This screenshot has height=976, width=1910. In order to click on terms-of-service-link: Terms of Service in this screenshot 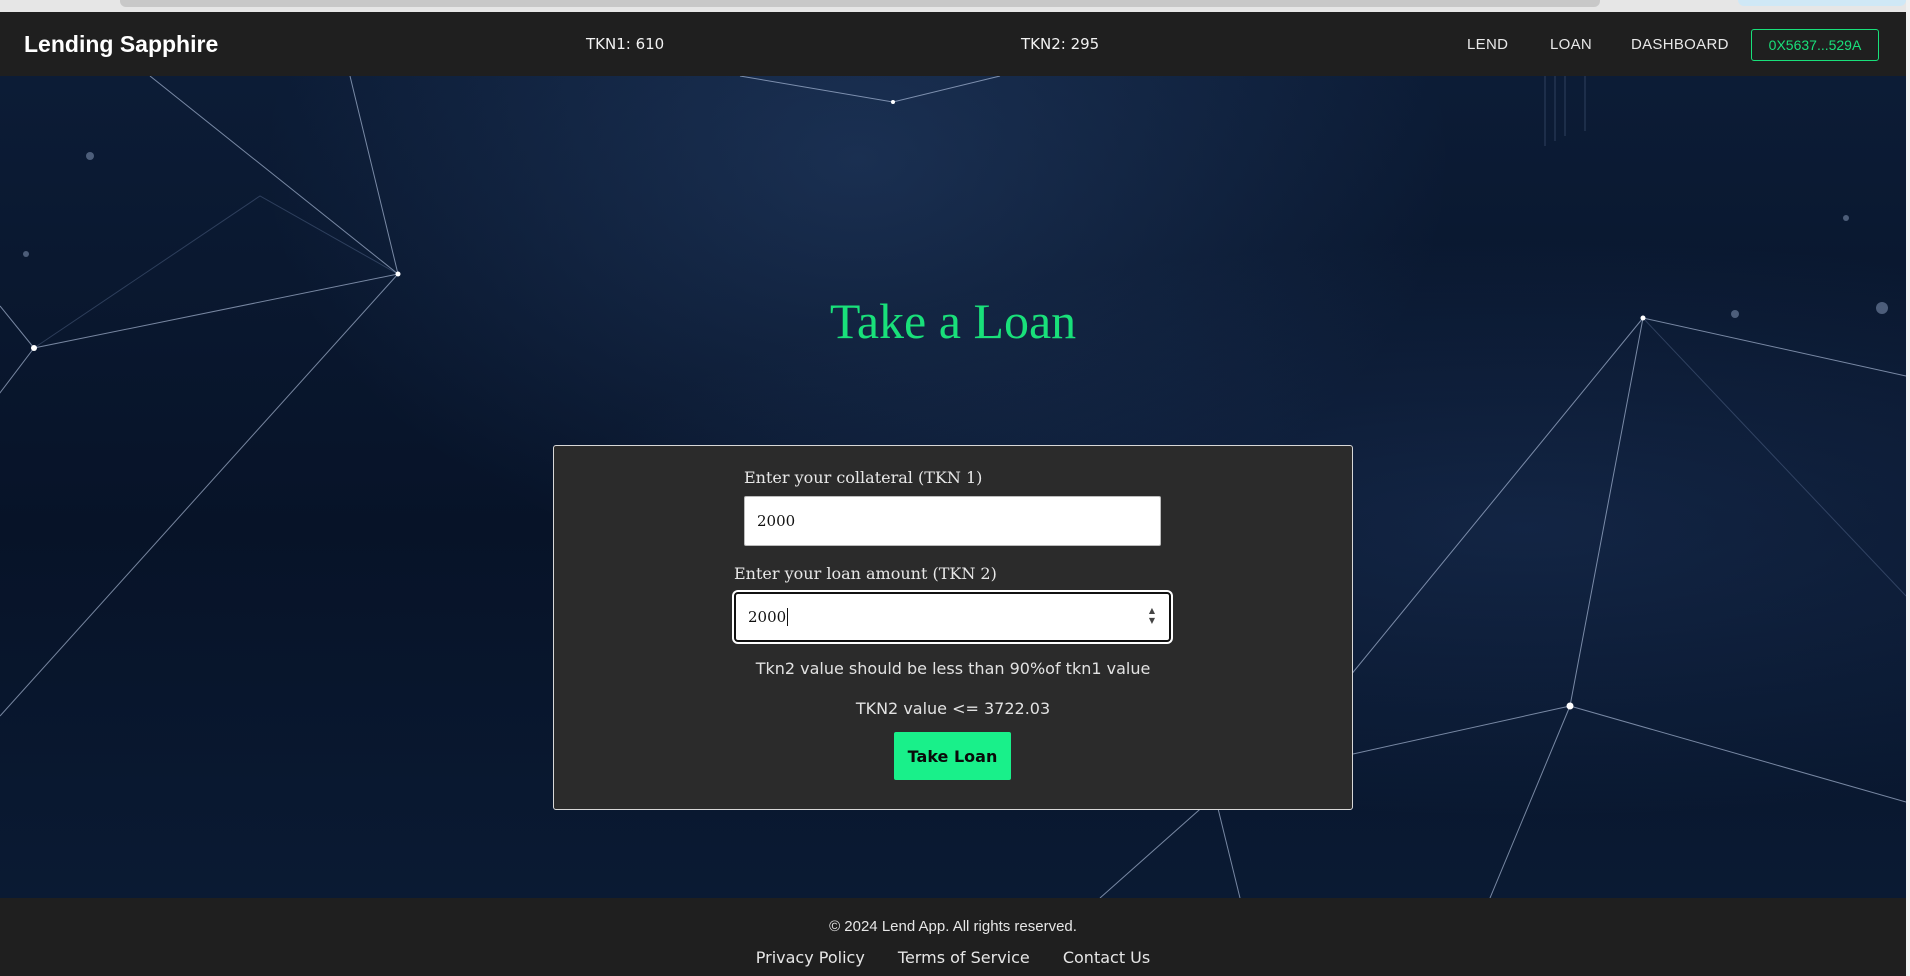, I will do `click(964, 957)`.